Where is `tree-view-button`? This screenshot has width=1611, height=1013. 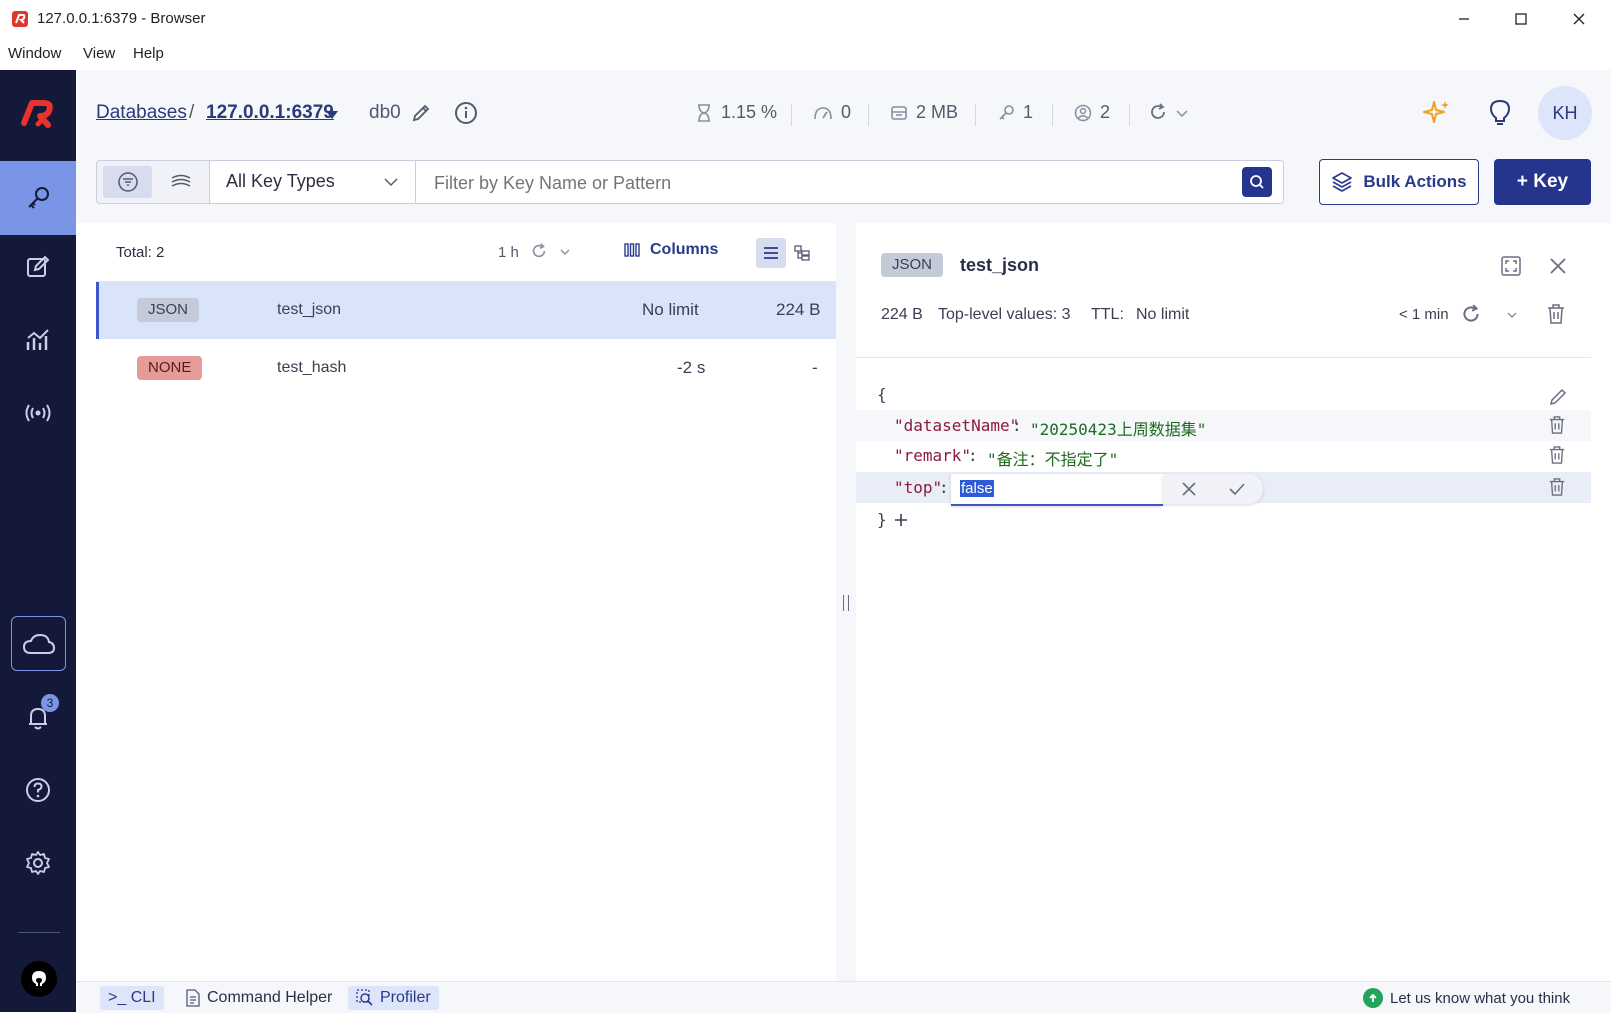 tree-view-button is located at coordinates (802, 253).